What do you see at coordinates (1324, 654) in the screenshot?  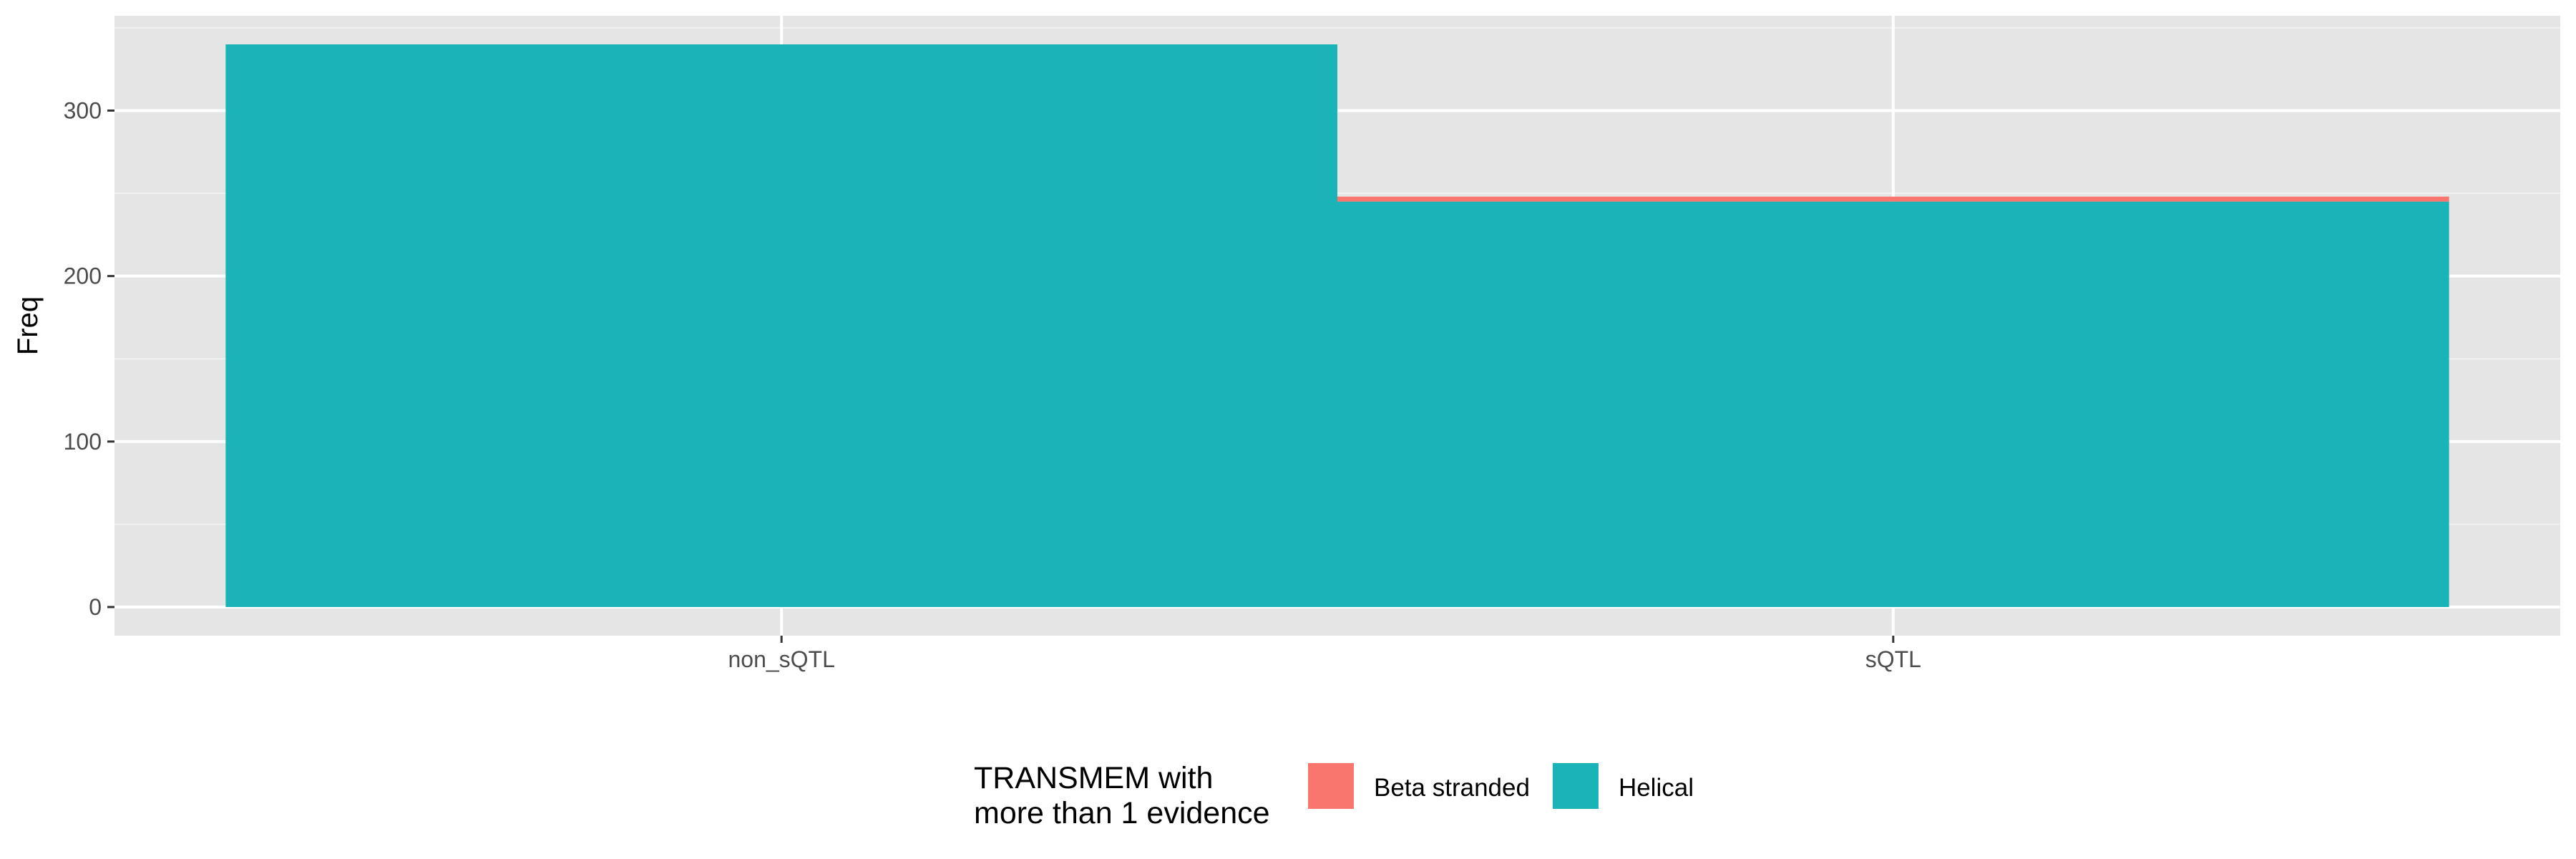 I see `x-axis: non_sQTL sQTL` at bounding box center [1324, 654].